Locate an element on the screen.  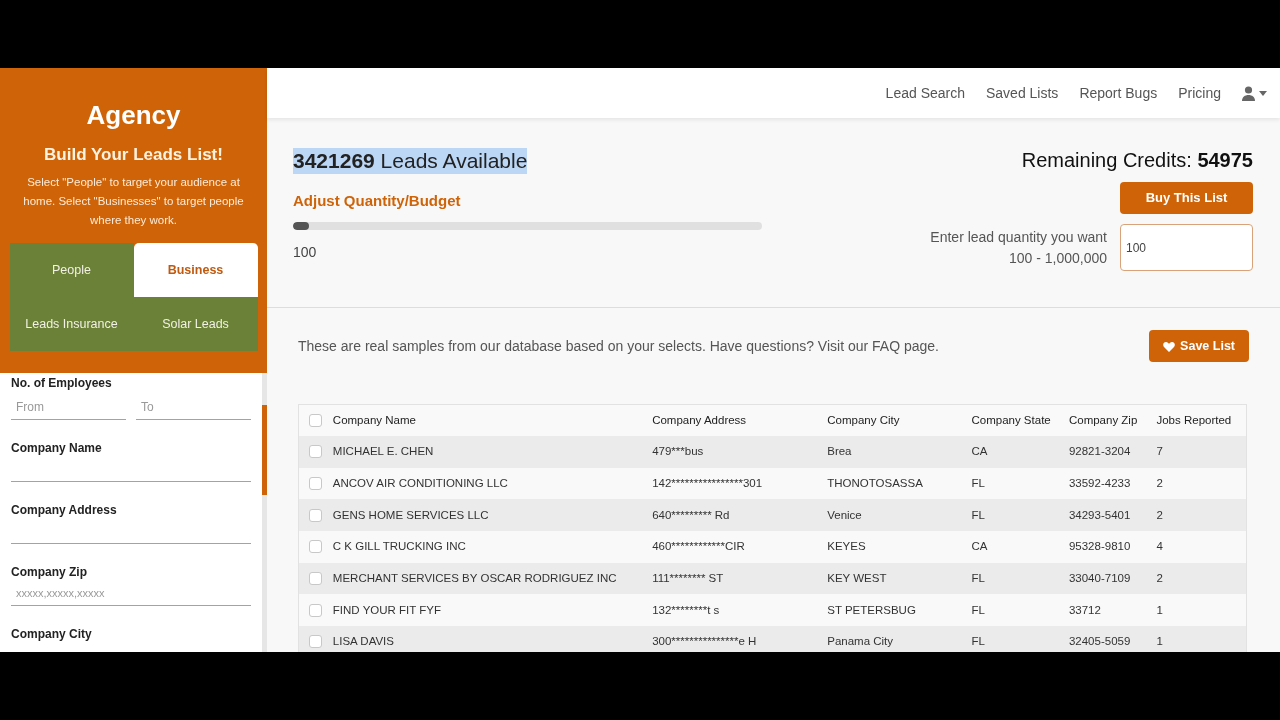
column-header: Company State is located at coordinates (1011, 420).